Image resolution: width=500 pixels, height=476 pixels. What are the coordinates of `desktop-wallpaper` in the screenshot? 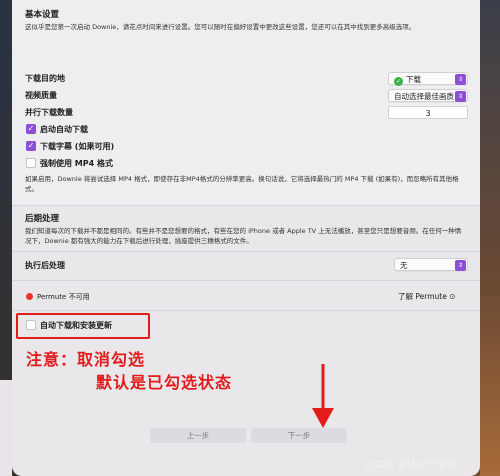 It's located at (490, 238).